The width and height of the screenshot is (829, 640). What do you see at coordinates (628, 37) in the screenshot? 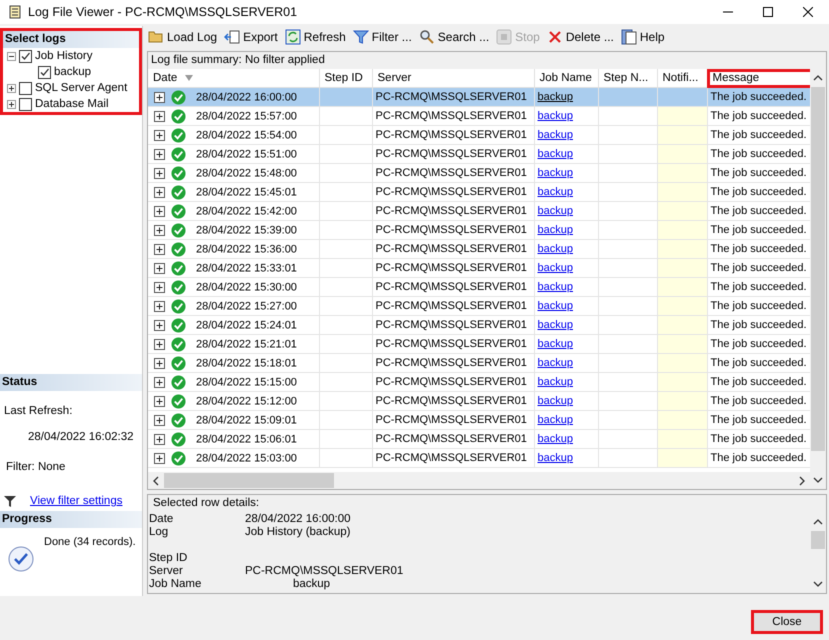
I see `help-book-icon` at bounding box center [628, 37].